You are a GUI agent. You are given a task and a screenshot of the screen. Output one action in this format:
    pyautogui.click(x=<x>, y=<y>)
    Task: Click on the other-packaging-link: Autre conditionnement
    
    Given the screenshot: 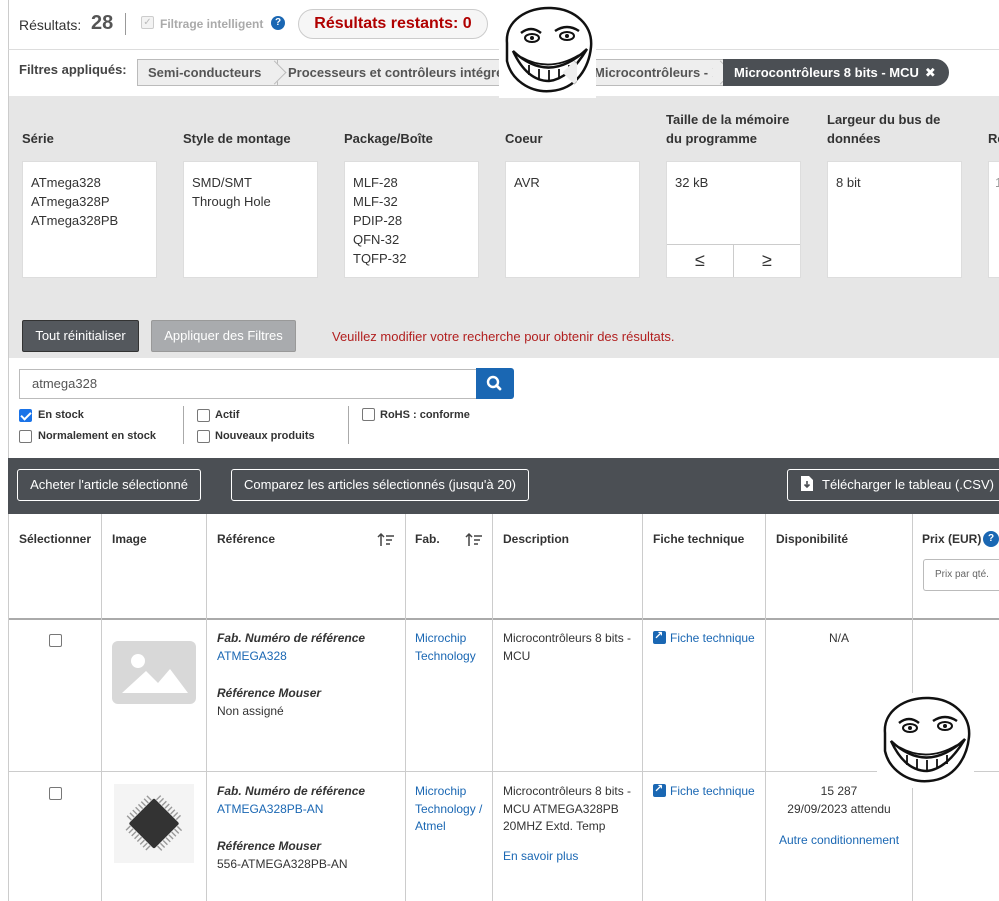 What is the action you would take?
    pyautogui.click(x=839, y=841)
    